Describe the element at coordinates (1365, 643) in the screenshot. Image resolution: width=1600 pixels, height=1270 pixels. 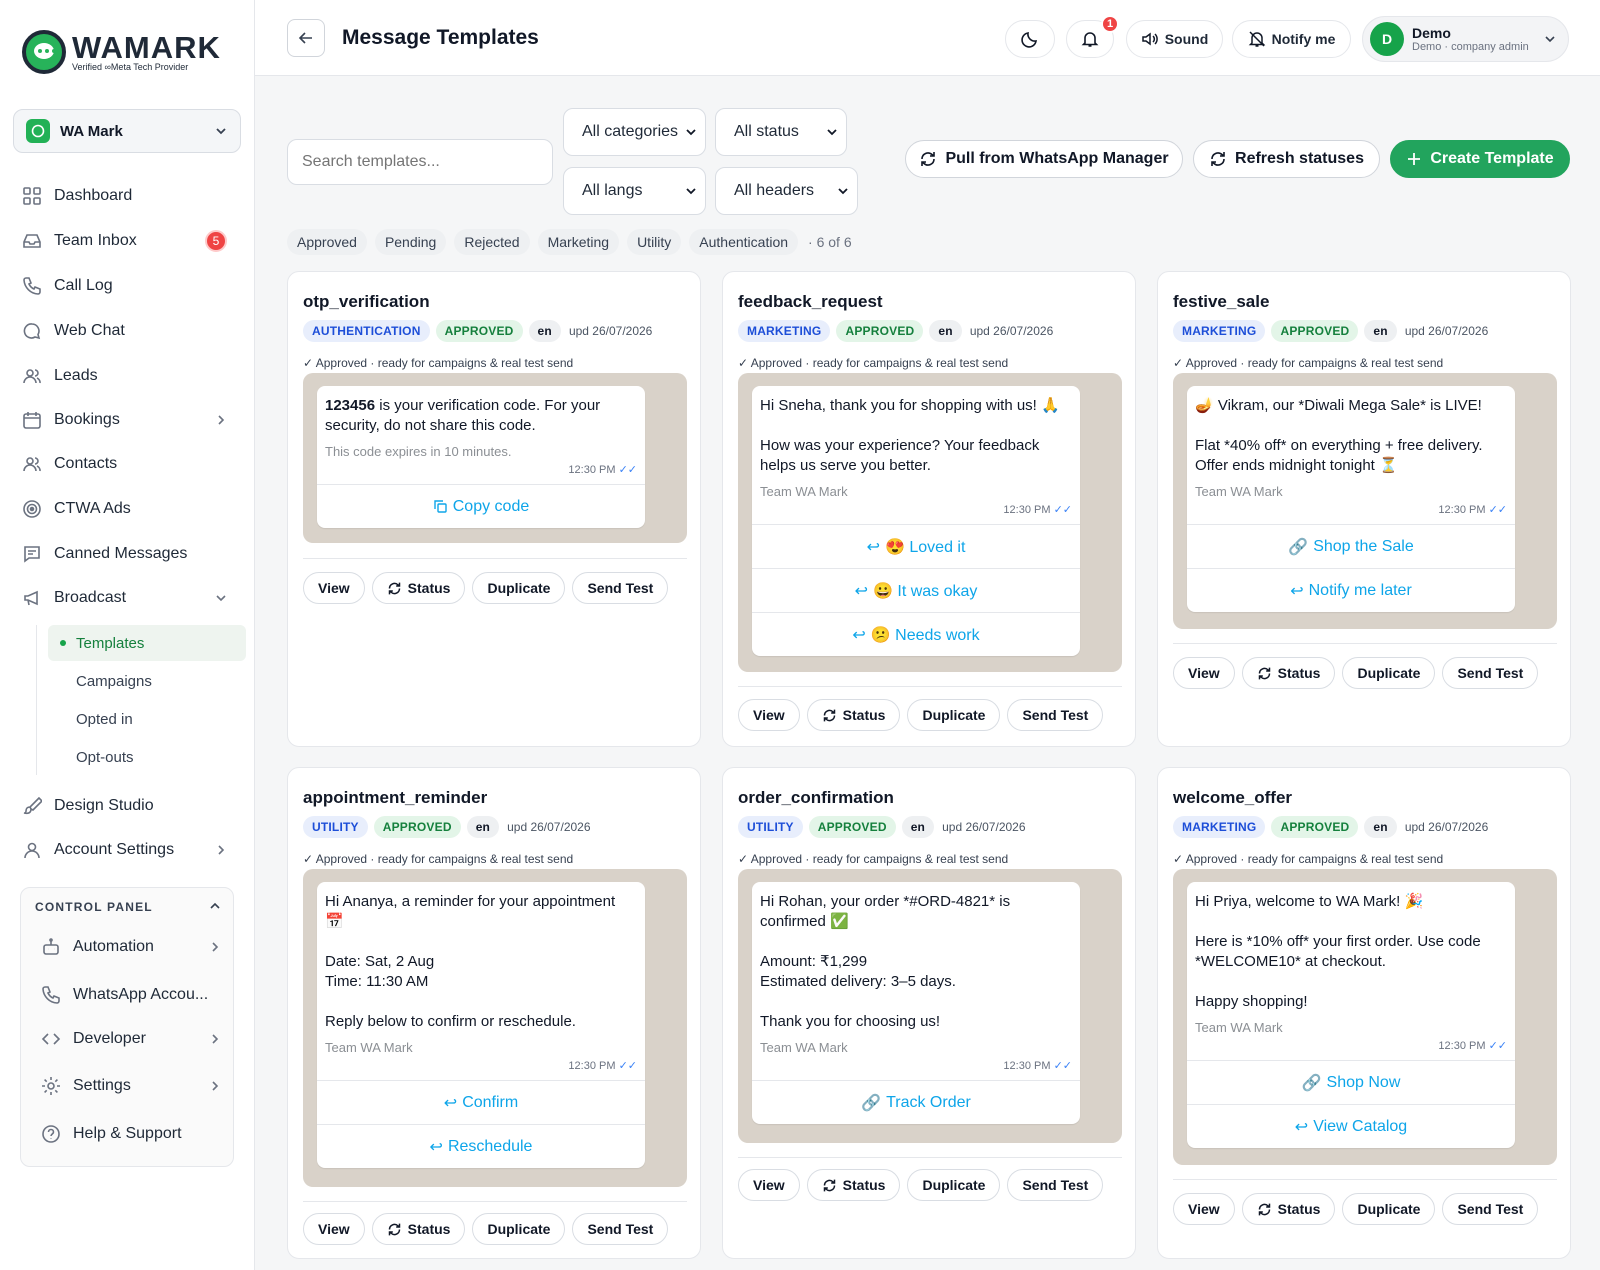
I see `card-divider` at that location.